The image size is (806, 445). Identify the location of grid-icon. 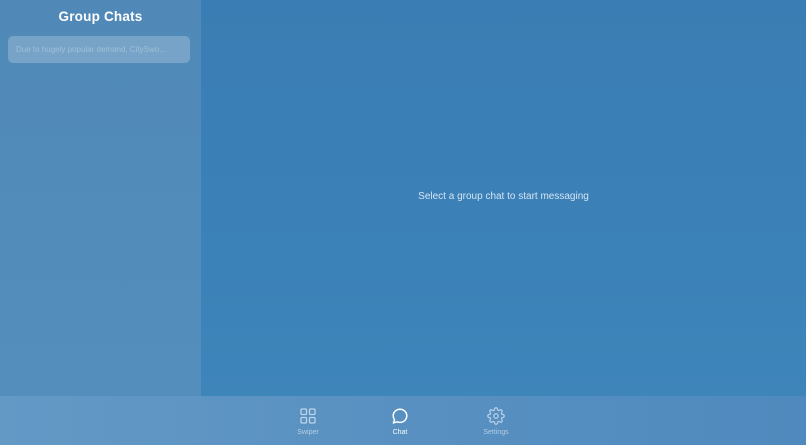
(308, 416).